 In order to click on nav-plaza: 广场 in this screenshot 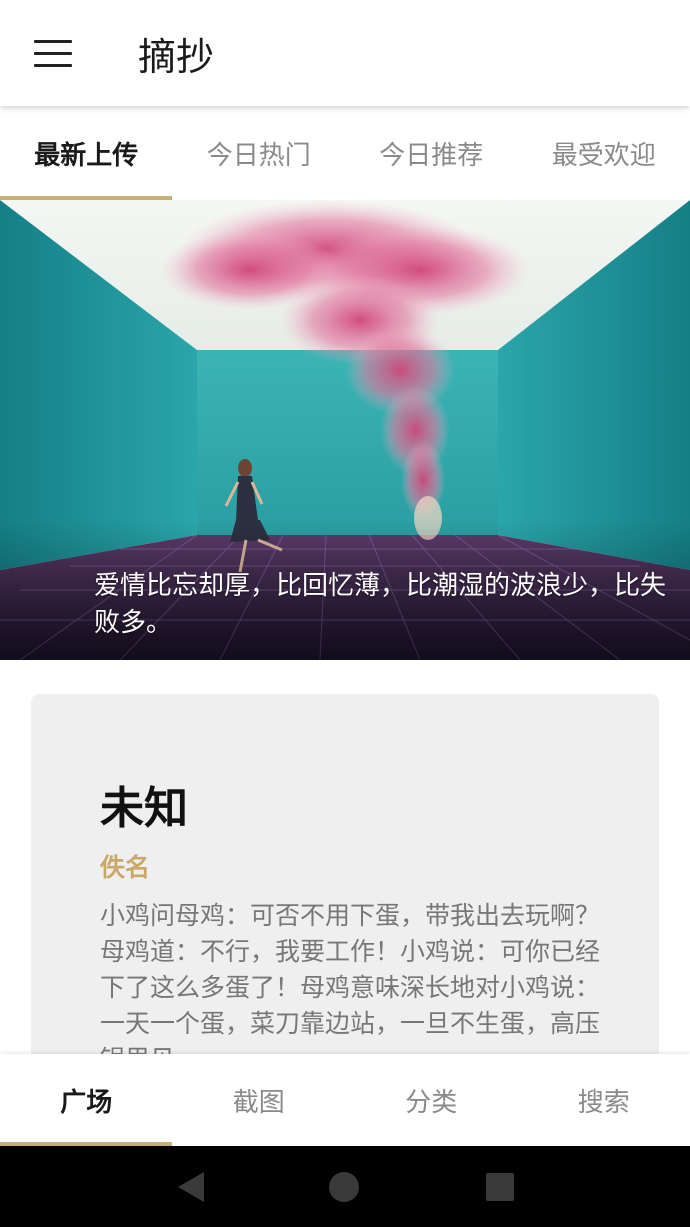, I will do `click(86, 1100)`.